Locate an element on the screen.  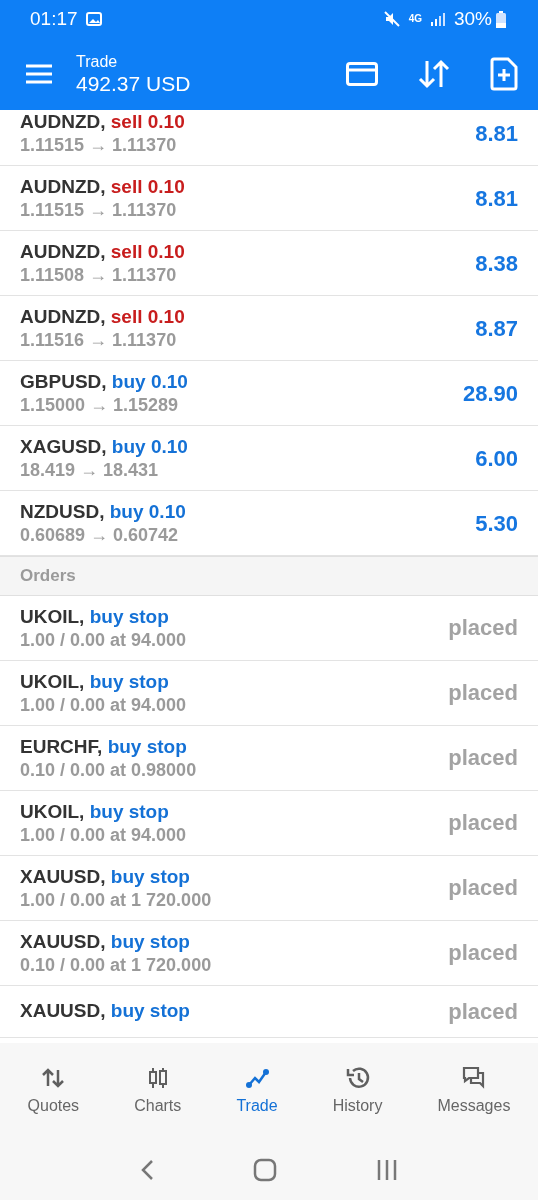
new-document-icon is located at coordinates (504, 74).